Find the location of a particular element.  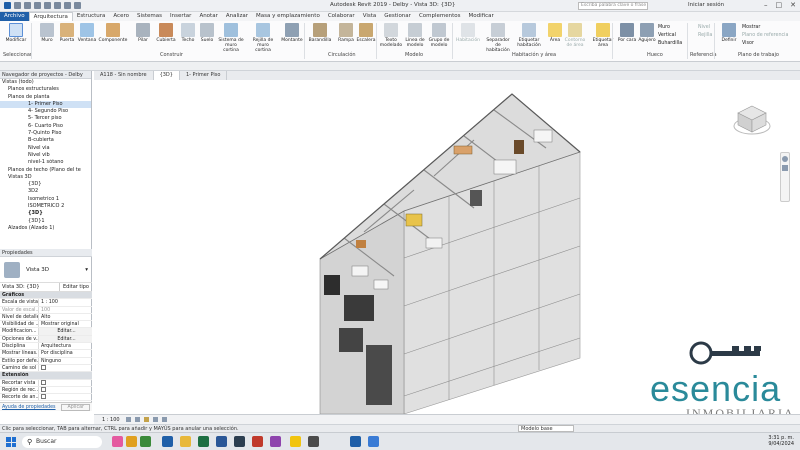

tag-room-button: Etiquetar habitación is located at coordinates (529, 35).